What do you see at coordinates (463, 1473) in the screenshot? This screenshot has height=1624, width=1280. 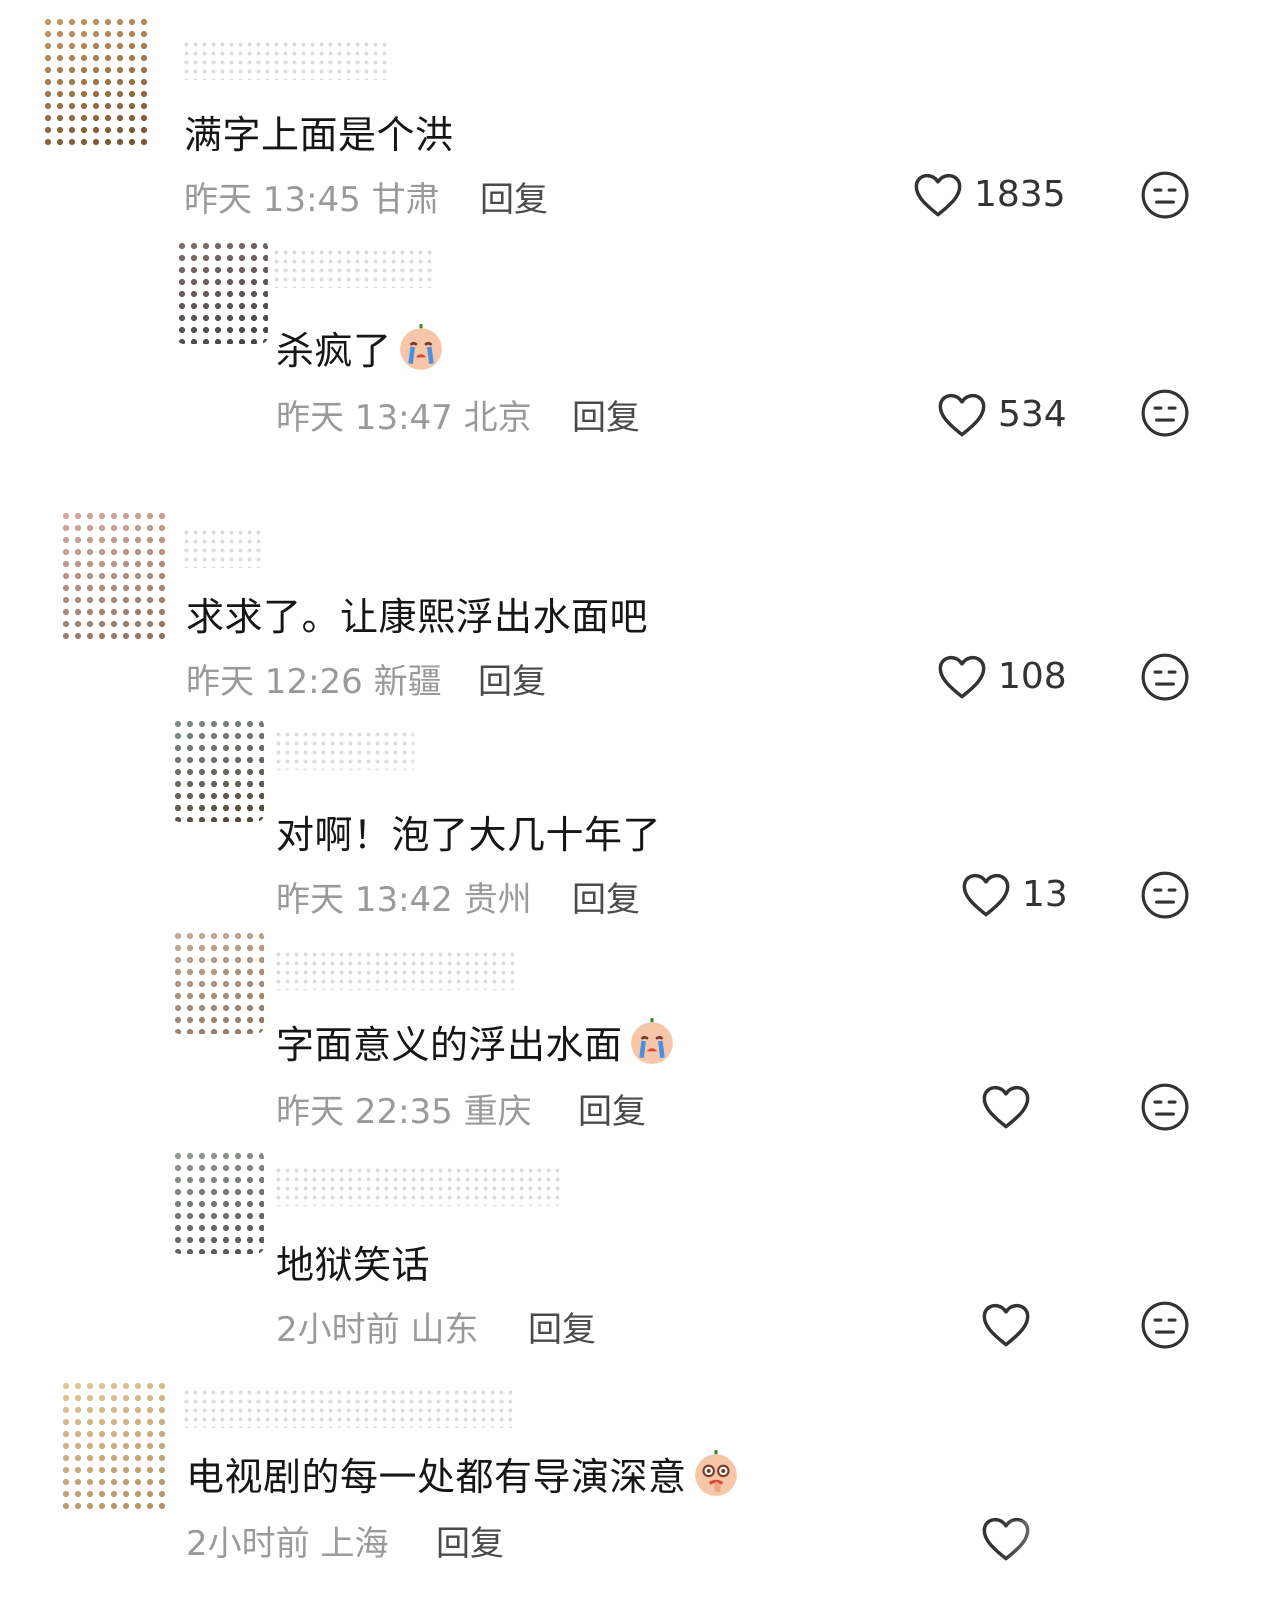 I see `comment-text: 电视剧的每一处都有导演深意` at bounding box center [463, 1473].